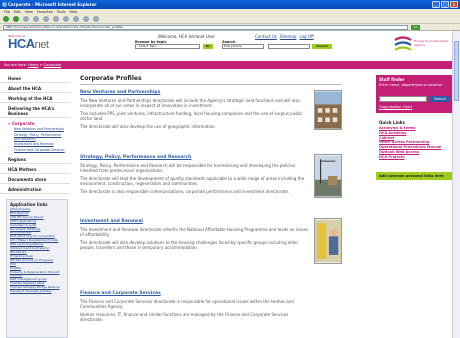  I want to click on nav-home: Home, so click(35, 78).